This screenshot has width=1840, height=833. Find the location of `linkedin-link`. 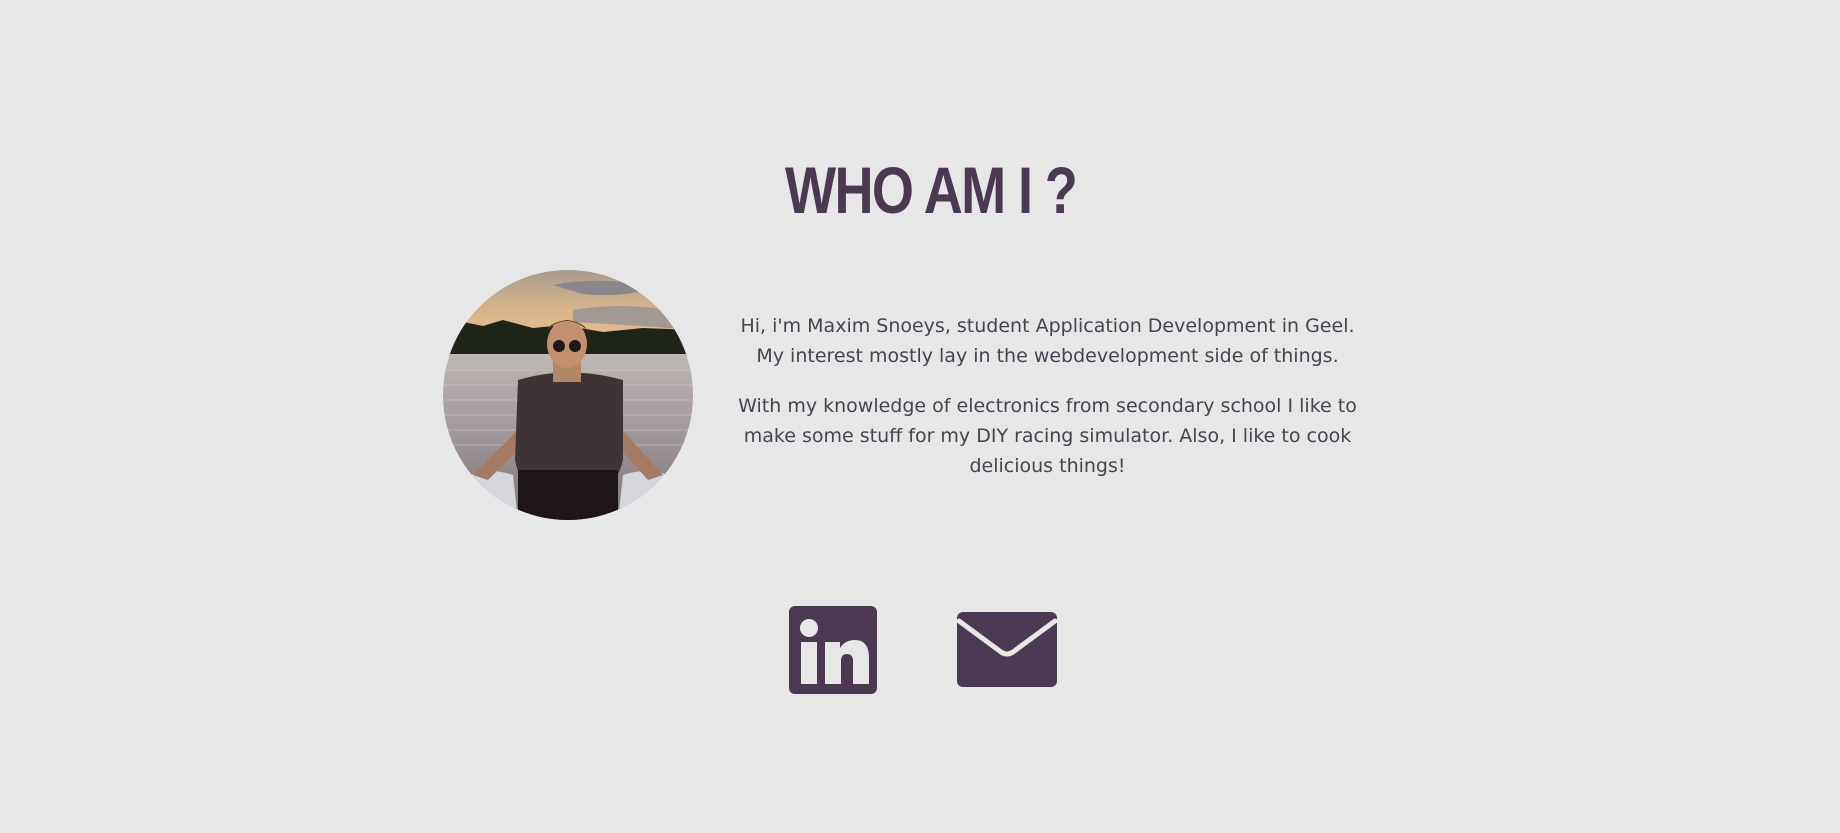

linkedin-link is located at coordinates (833, 650).